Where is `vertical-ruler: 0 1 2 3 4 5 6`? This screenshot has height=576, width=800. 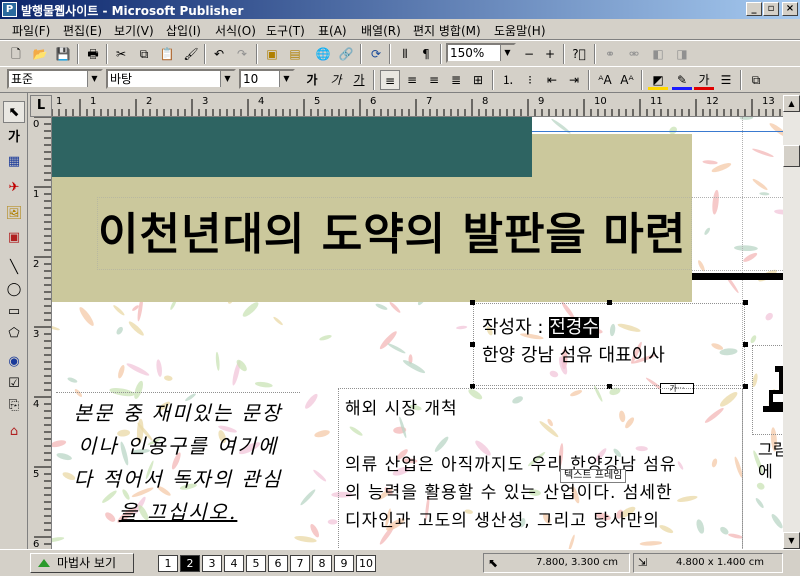
vertical-ruler: 0 1 2 3 4 5 6 is located at coordinates (41, 333).